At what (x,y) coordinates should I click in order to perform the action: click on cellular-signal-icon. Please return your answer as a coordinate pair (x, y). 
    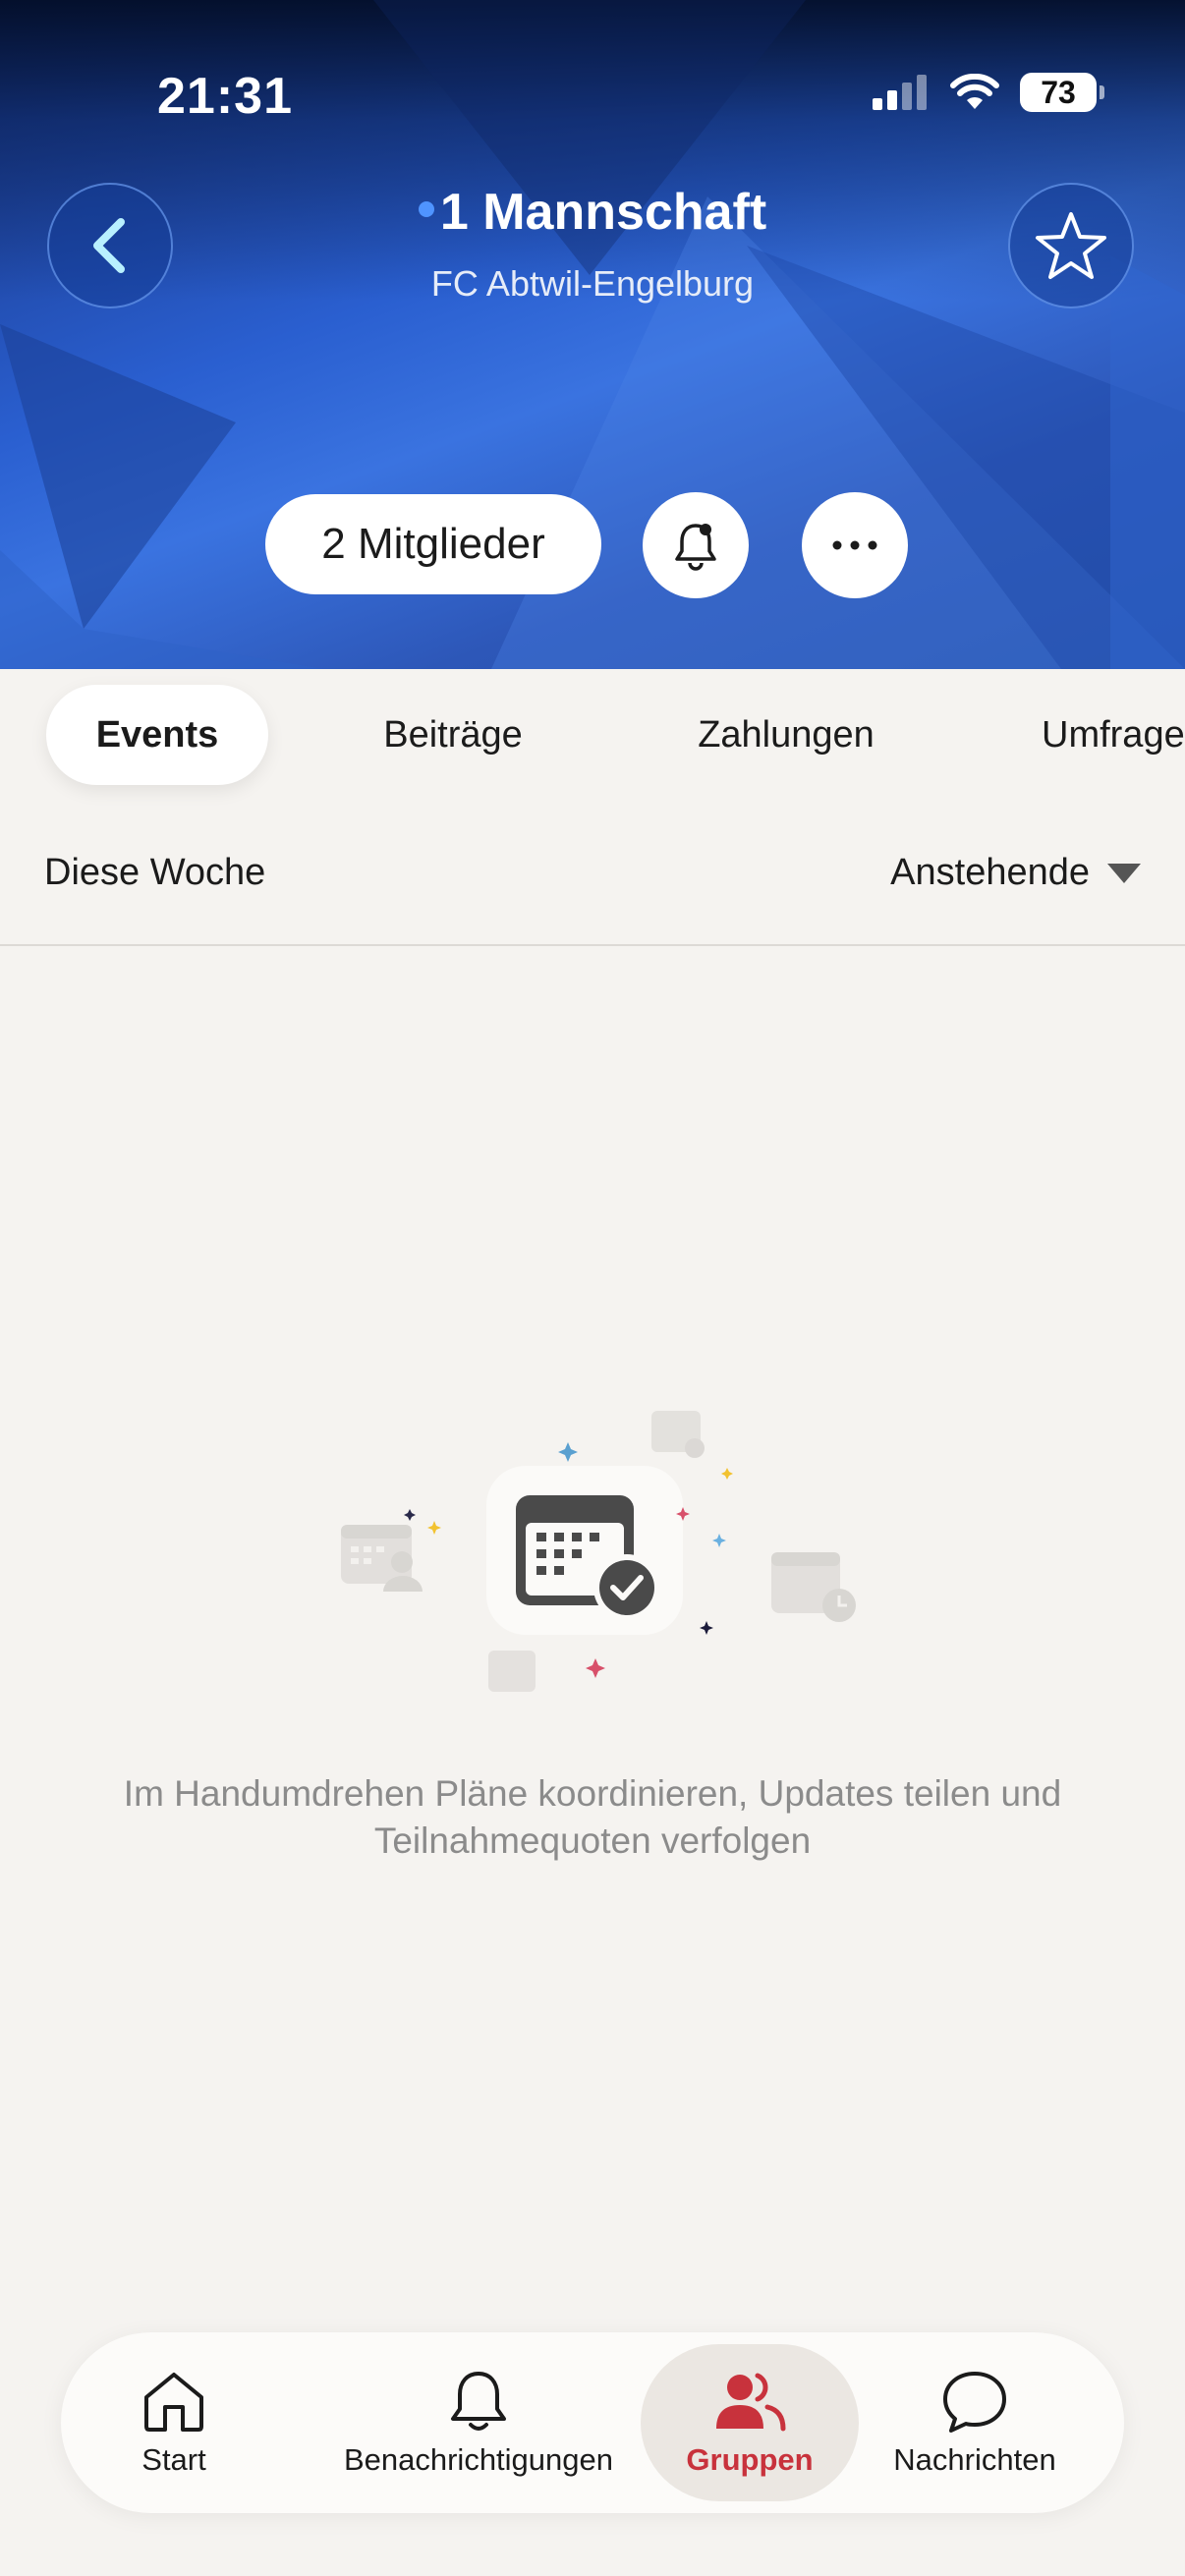
    Looking at the image, I should click on (900, 92).